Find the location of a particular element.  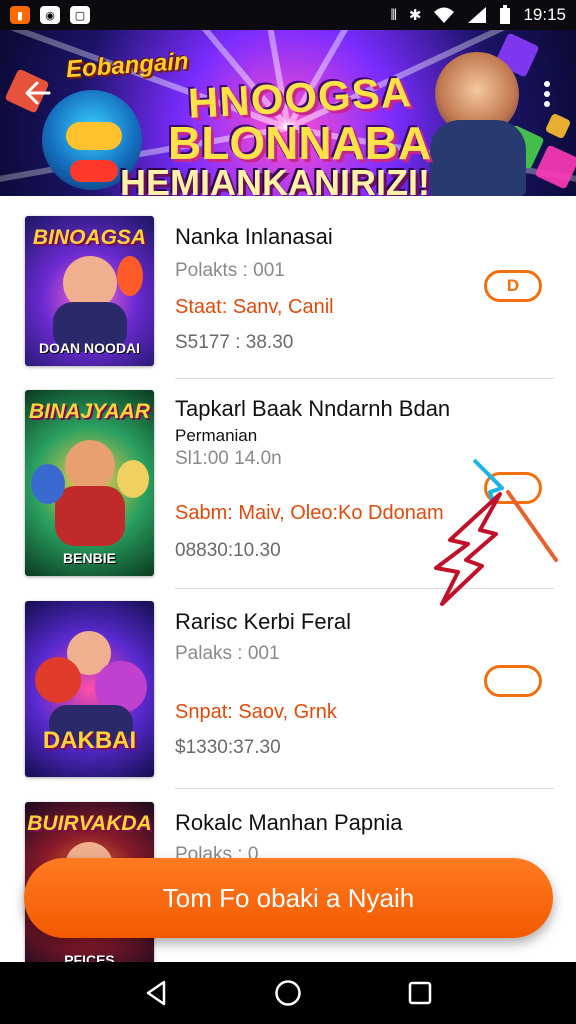

overflow-menu-button is located at coordinates (547, 97).